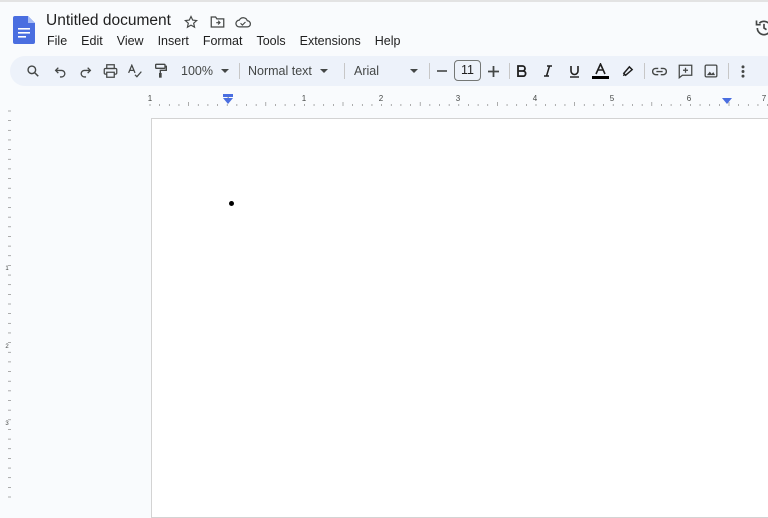 The width and height of the screenshot is (768, 518). I want to click on more-options-icon, so click(743, 71).